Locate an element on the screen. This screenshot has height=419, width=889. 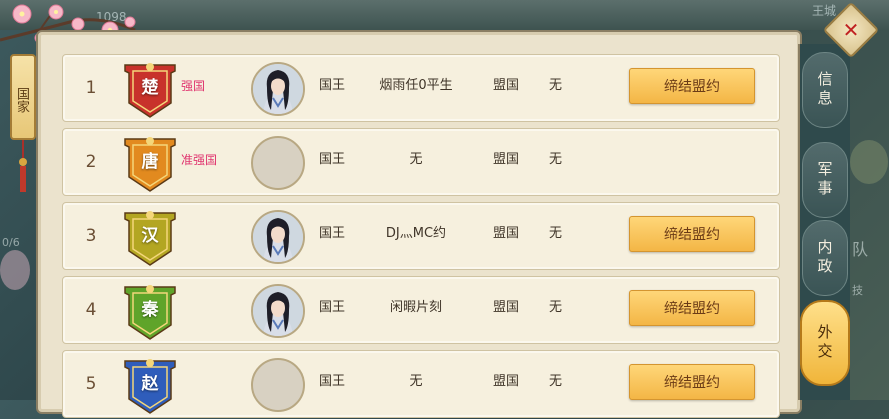
tab-info-label: 信息 is located at coordinates (824, 90).